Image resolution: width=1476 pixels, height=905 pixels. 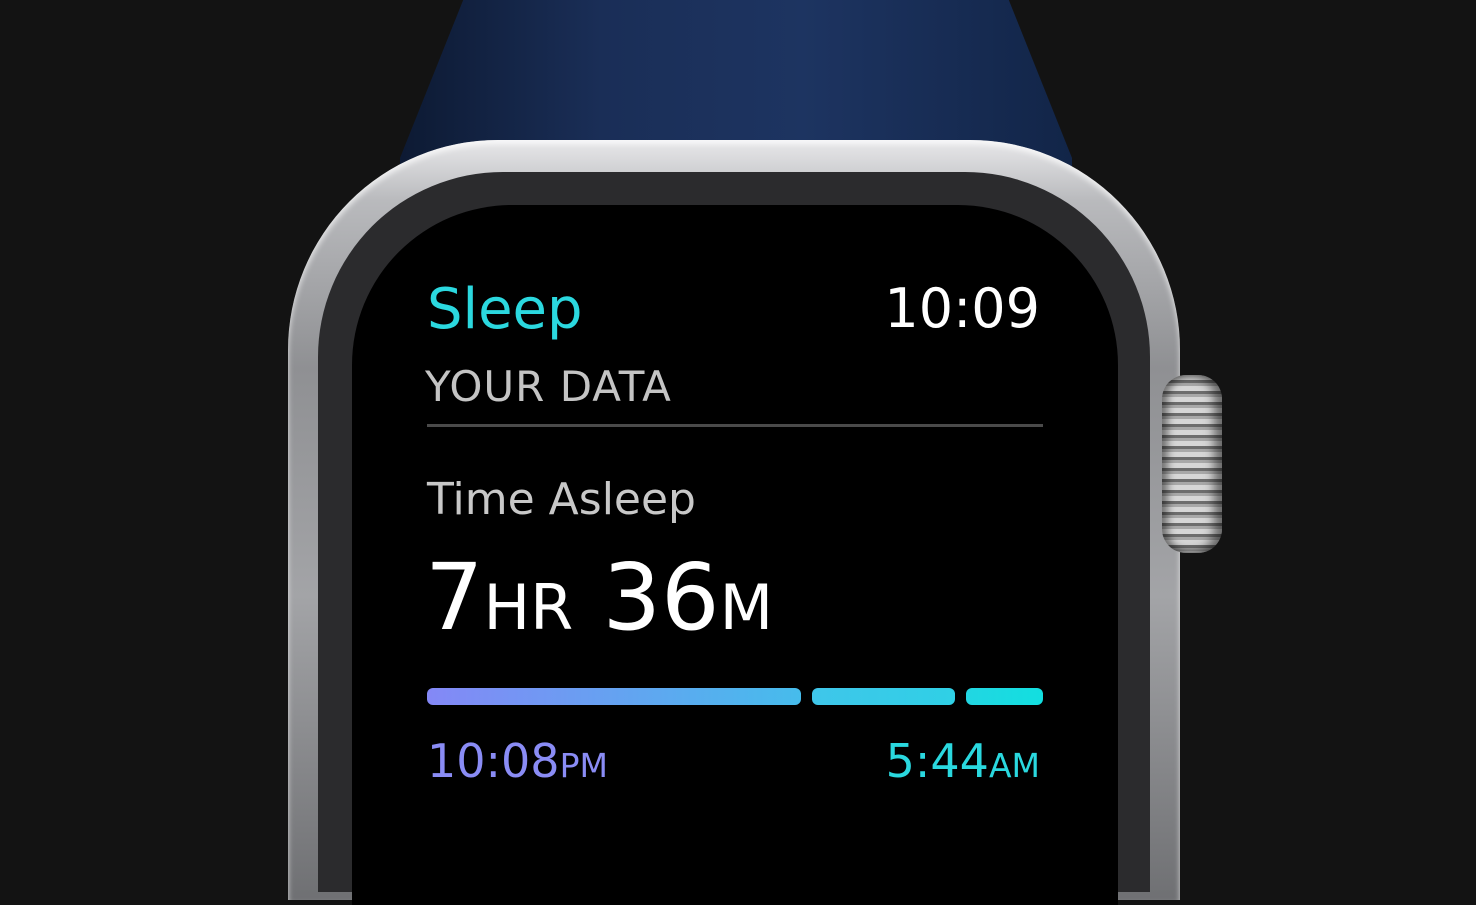 What do you see at coordinates (1192, 464) in the screenshot?
I see `digital-crown` at bounding box center [1192, 464].